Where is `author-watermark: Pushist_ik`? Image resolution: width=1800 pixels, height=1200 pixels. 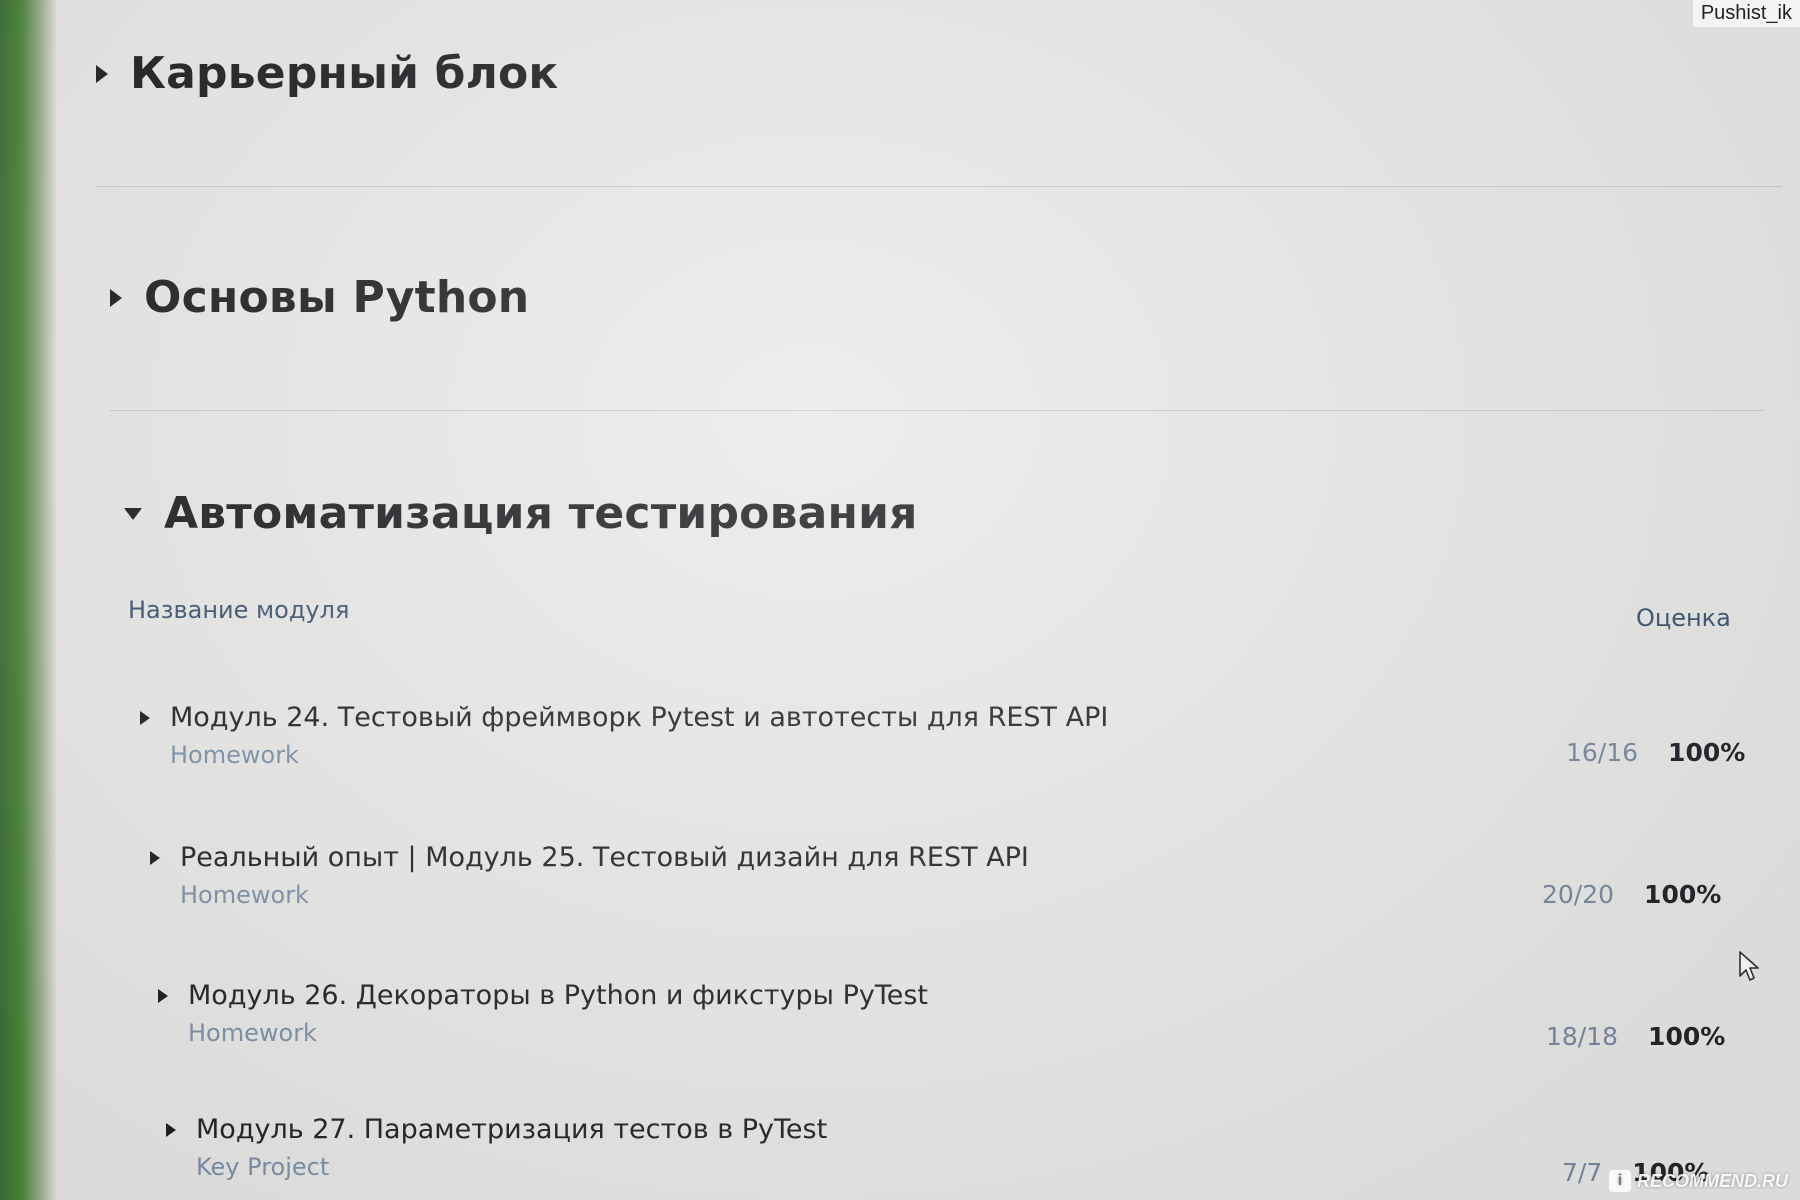 author-watermark: Pushist_ik is located at coordinates (1746, 13).